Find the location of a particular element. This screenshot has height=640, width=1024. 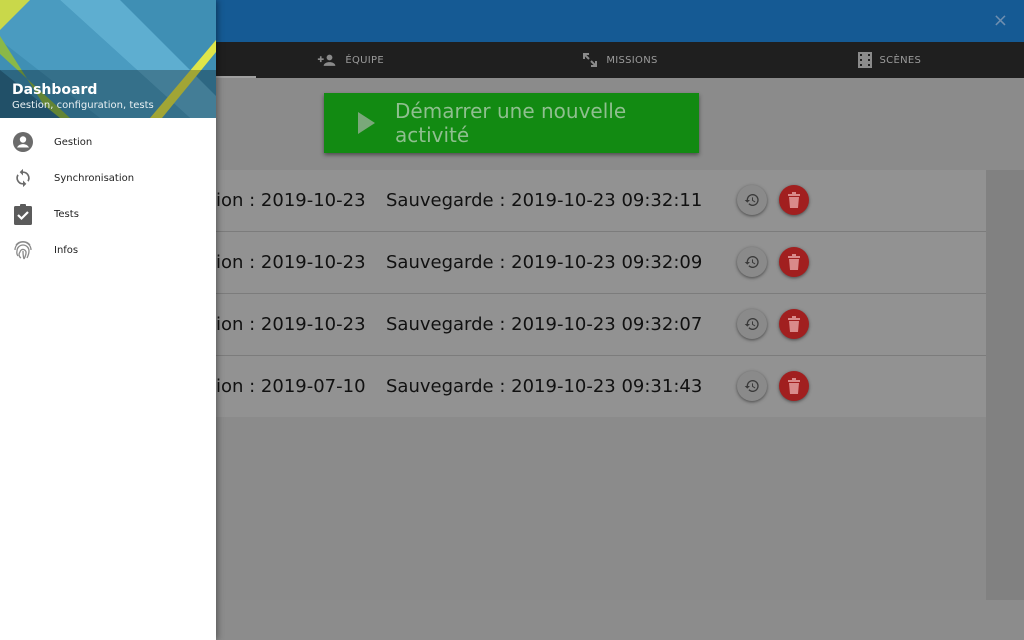

drawer-item-synchronisation: Synchronisation is located at coordinates (108, 178).